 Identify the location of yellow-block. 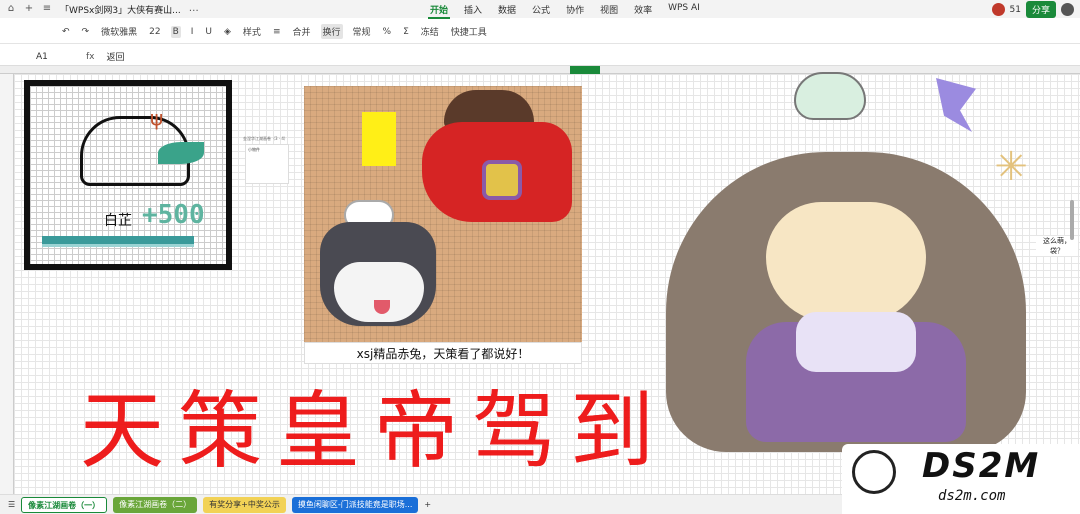
(379, 139).